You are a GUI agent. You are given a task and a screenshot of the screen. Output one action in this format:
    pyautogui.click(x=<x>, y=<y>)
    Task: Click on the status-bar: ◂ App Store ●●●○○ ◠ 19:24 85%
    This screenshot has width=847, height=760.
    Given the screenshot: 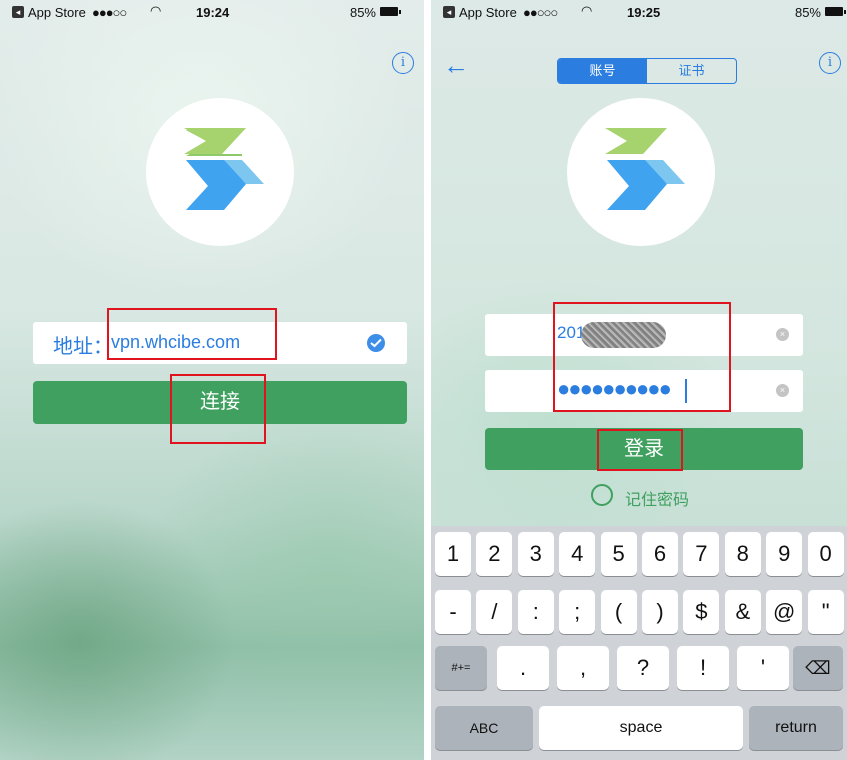 What is the action you would take?
    pyautogui.click(x=212, y=13)
    